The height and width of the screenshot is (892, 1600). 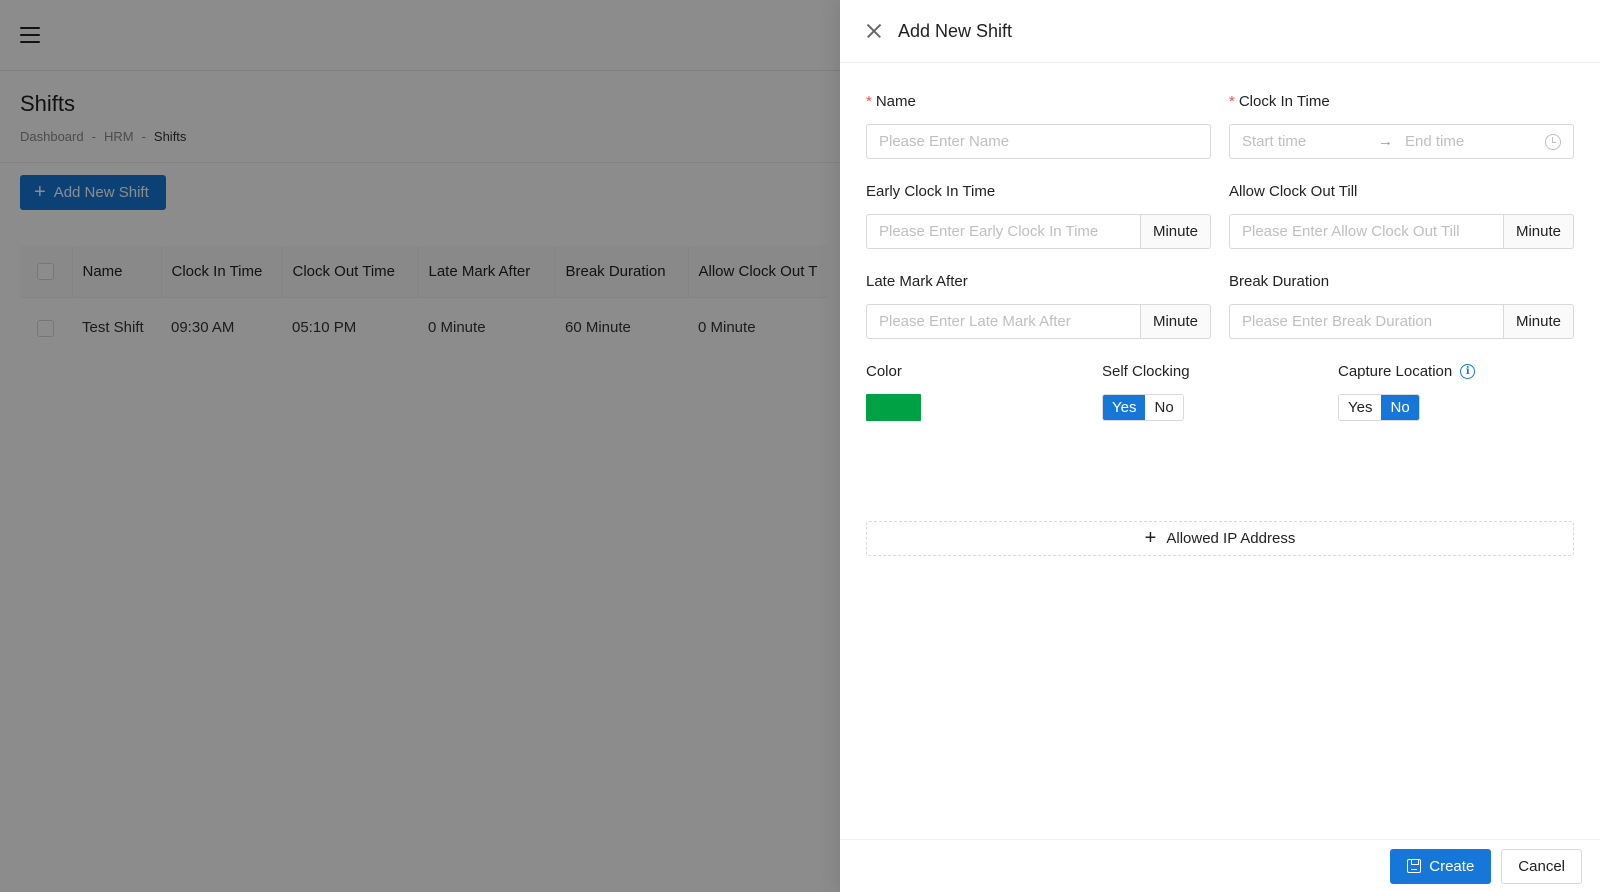 What do you see at coordinates (1124, 407) in the screenshot?
I see `self-clocking-yes: Yes` at bounding box center [1124, 407].